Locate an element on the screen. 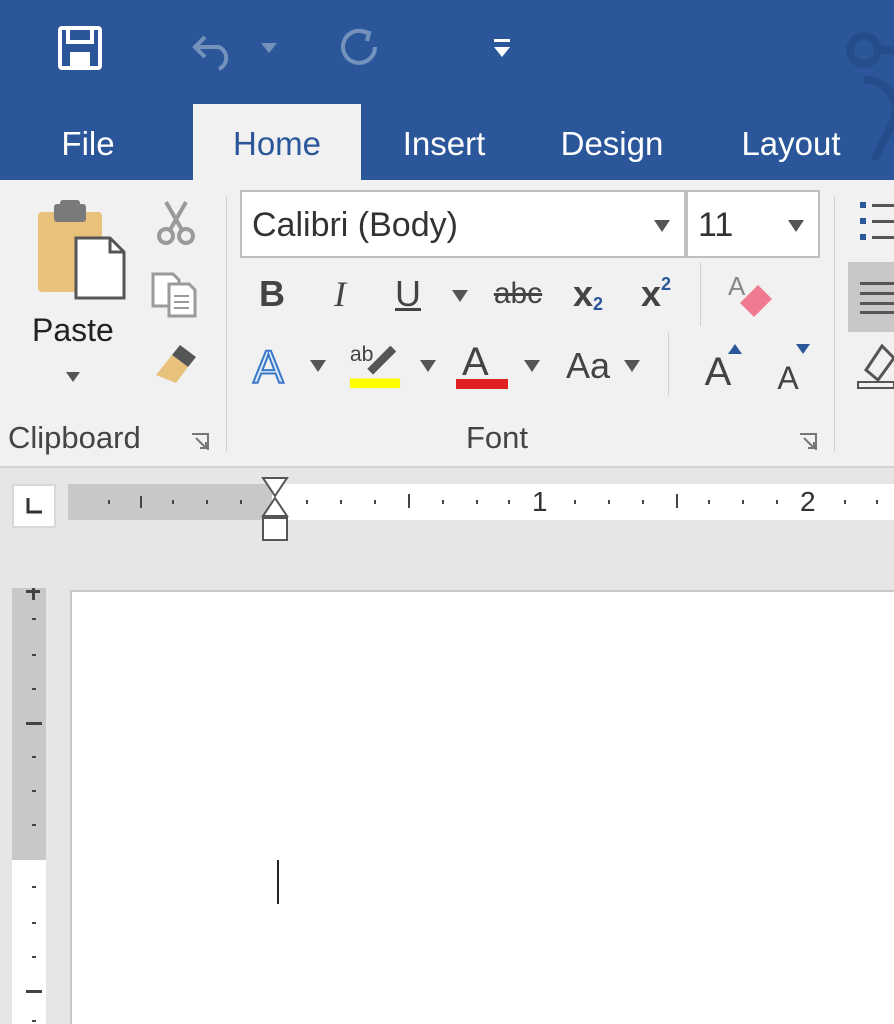 This screenshot has height=1024, width=894. font-size-combobox: 11 is located at coordinates (753, 224).